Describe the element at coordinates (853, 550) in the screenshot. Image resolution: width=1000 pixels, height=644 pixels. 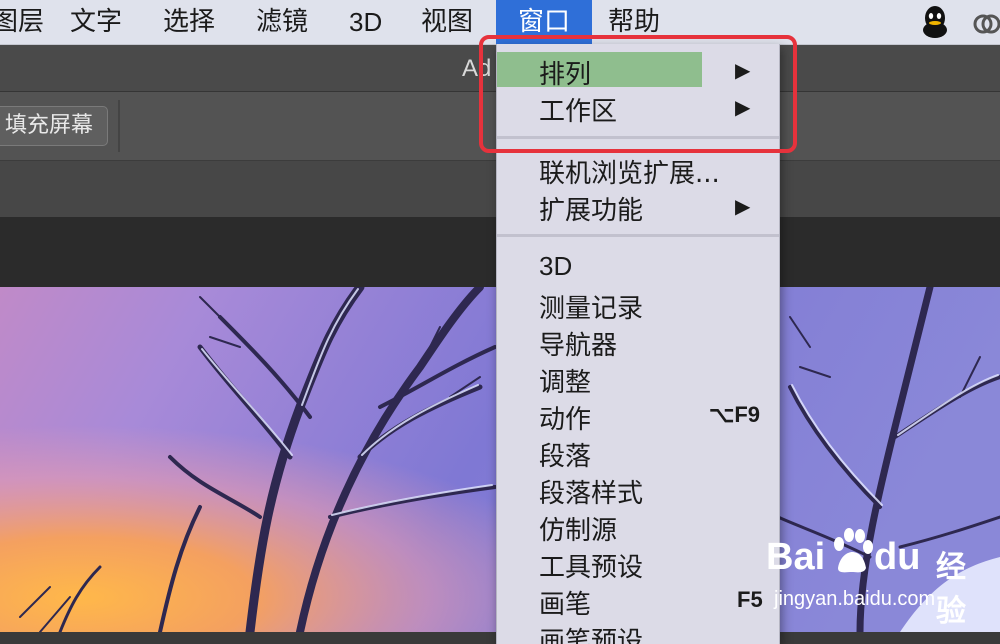
I see `baidu-paw-icon` at that location.